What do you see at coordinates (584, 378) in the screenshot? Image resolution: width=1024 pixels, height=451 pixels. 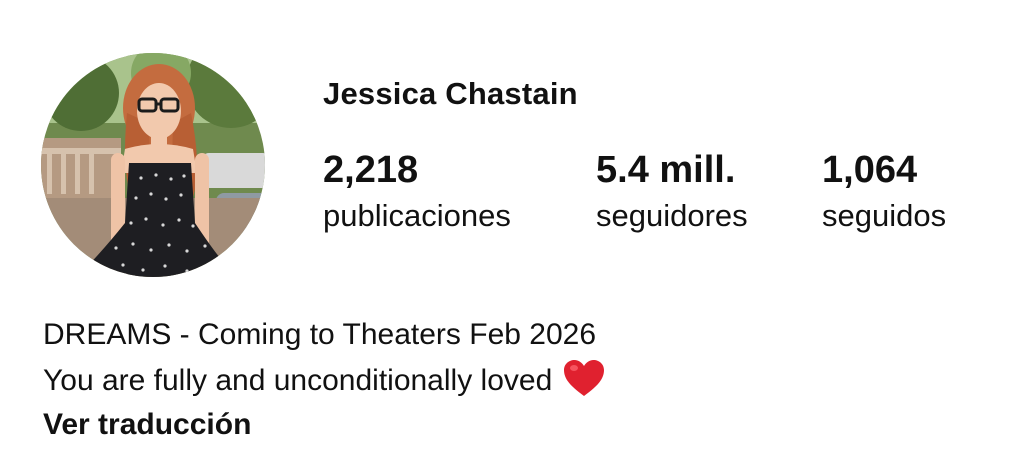 I see `red-heart-icon` at bounding box center [584, 378].